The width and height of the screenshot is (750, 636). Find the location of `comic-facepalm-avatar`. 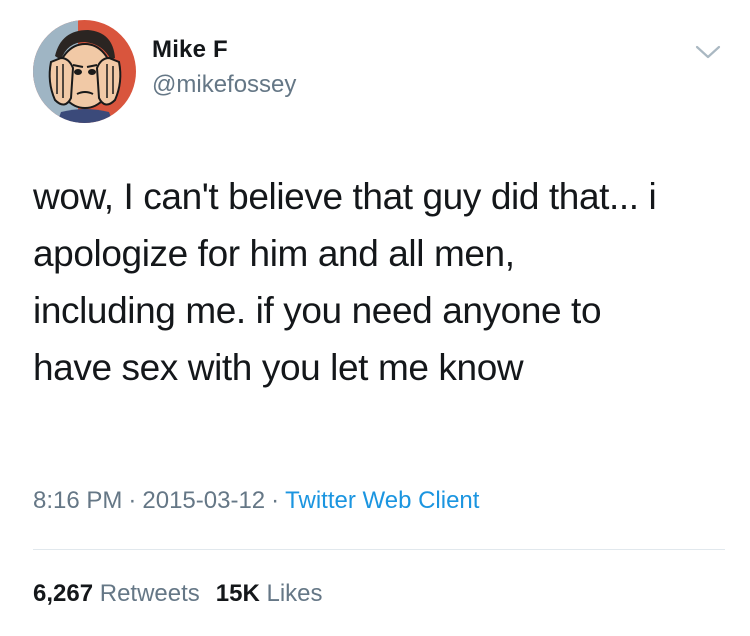

comic-facepalm-avatar is located at coordinates (84, 71).